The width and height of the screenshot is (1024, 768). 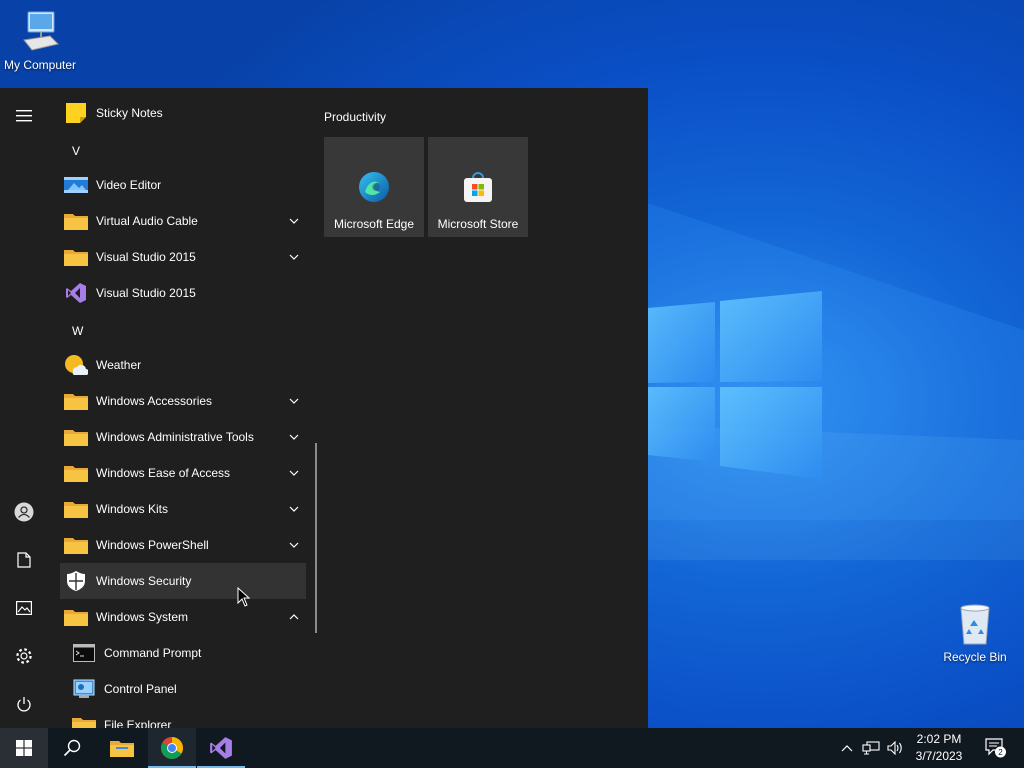 I want to click on desktop-icon-label: My Computer, so click(x=40, y=65).